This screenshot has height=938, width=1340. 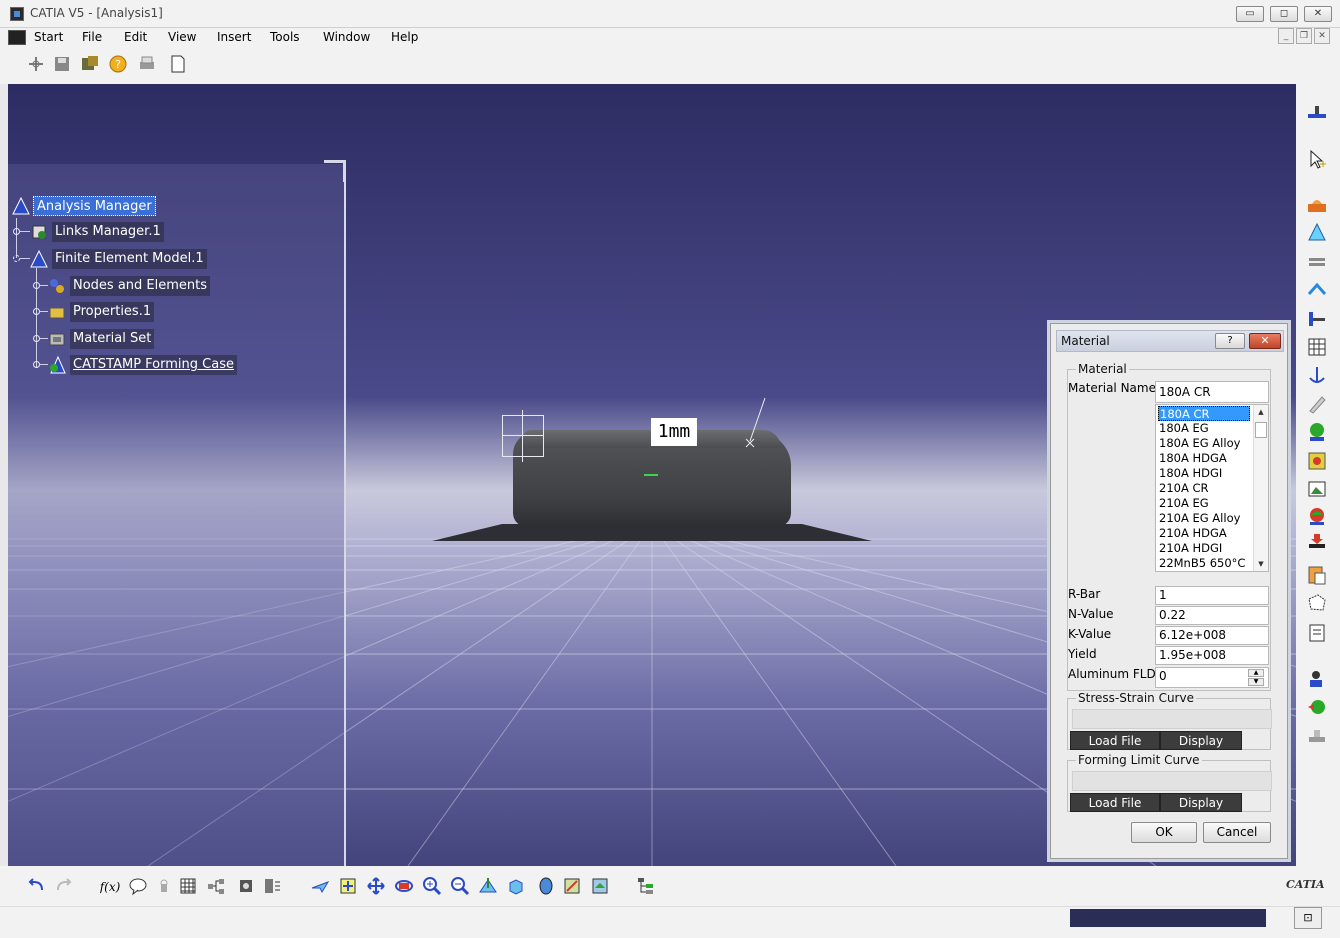 What do you see at coordinates (404, 37) in the screenshot?
I see `menu-help: Help` at bounding box center [404, 37].